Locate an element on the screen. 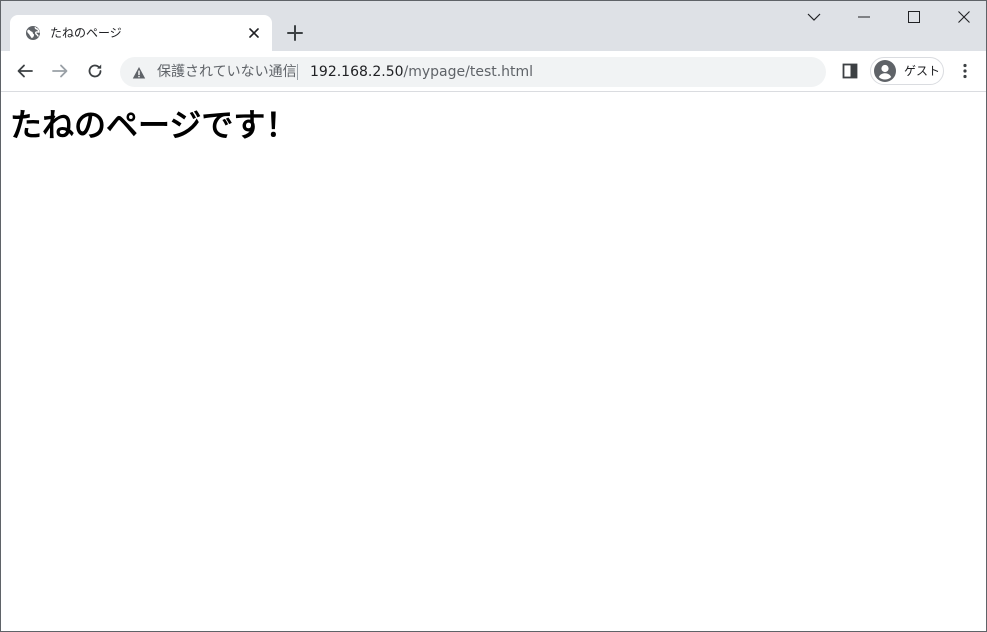 This screenshot has width=987, height=632. window-close-button is located at coordinates (963, 17).